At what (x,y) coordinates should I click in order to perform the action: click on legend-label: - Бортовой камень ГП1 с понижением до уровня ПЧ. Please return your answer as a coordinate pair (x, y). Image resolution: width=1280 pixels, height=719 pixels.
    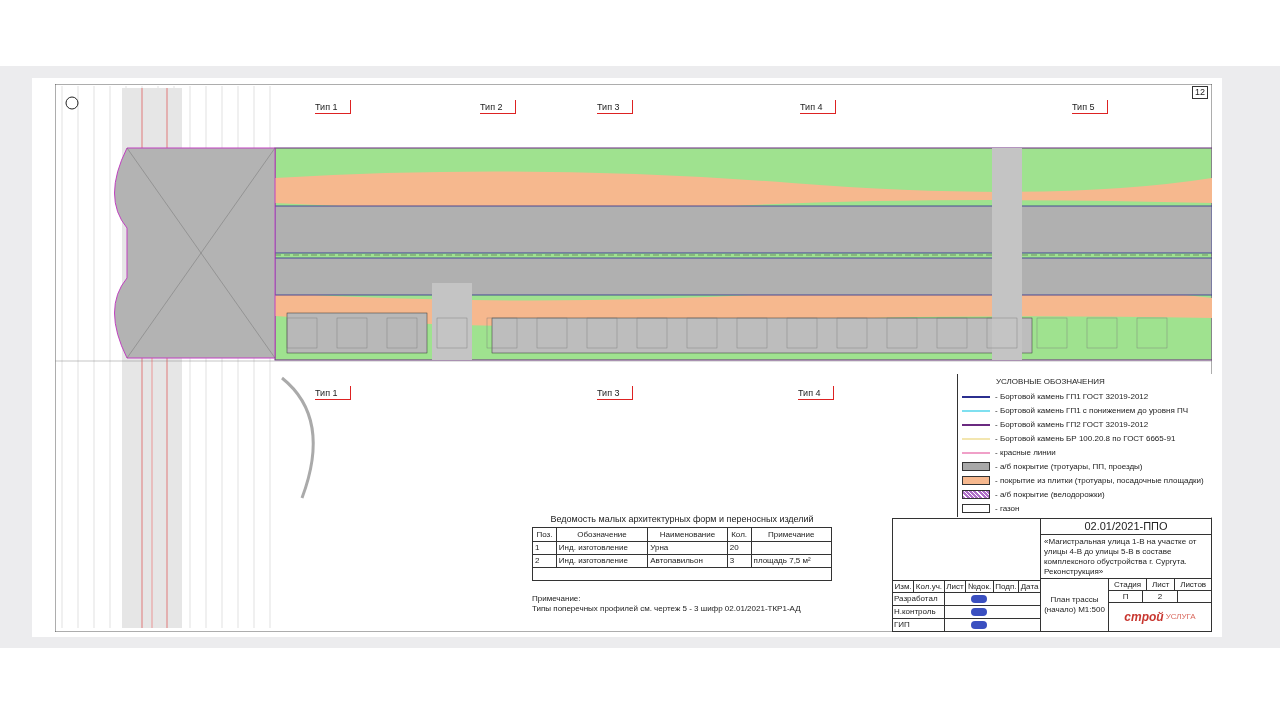
    Looking at the image, I should click on (1092, 410).